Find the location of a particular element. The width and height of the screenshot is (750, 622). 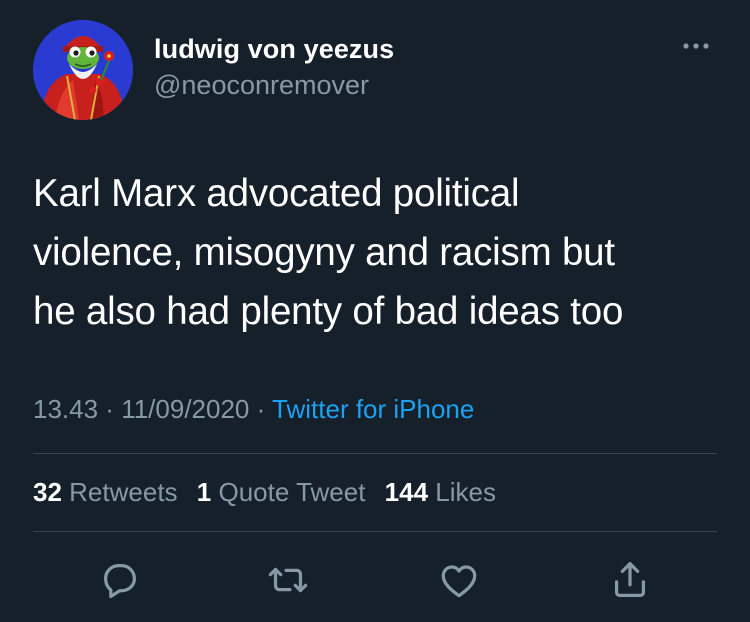

tweet-metadata: 13.43 · 11/09/2020 · Twitter for iPhone is located at coordinates (253, 409).